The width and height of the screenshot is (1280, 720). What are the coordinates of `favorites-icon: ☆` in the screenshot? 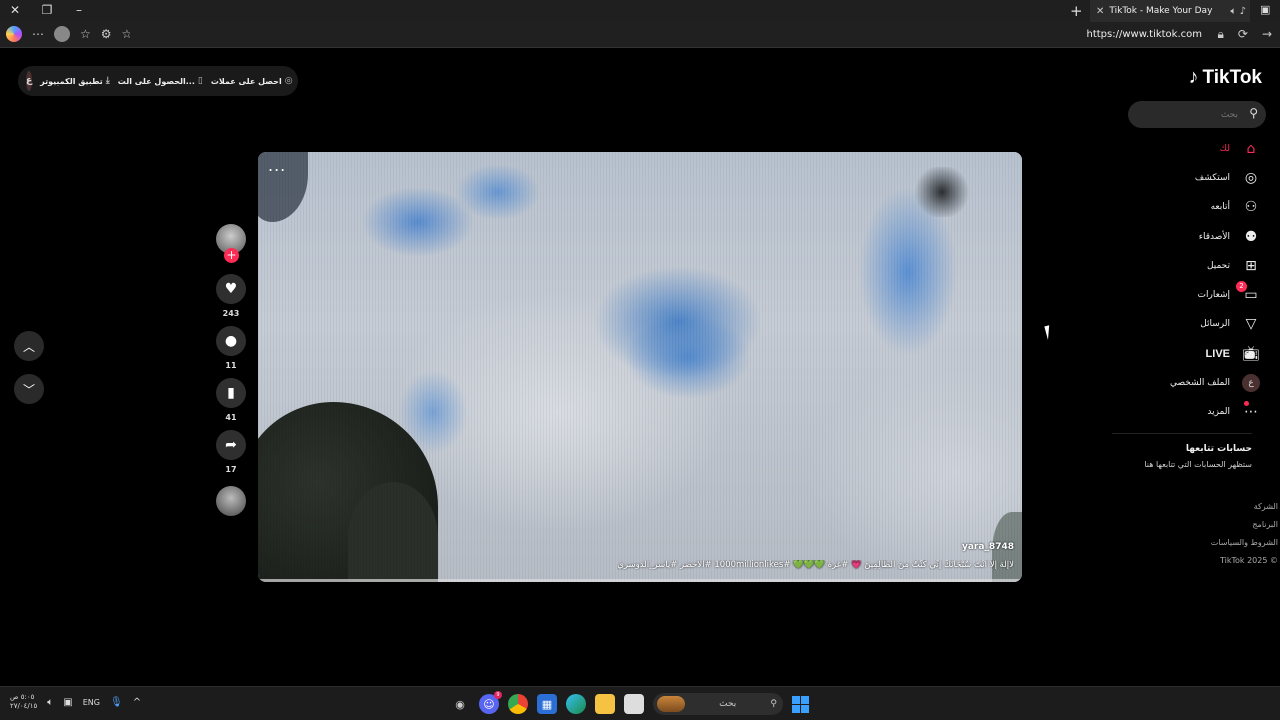 It's located at (85, 34).